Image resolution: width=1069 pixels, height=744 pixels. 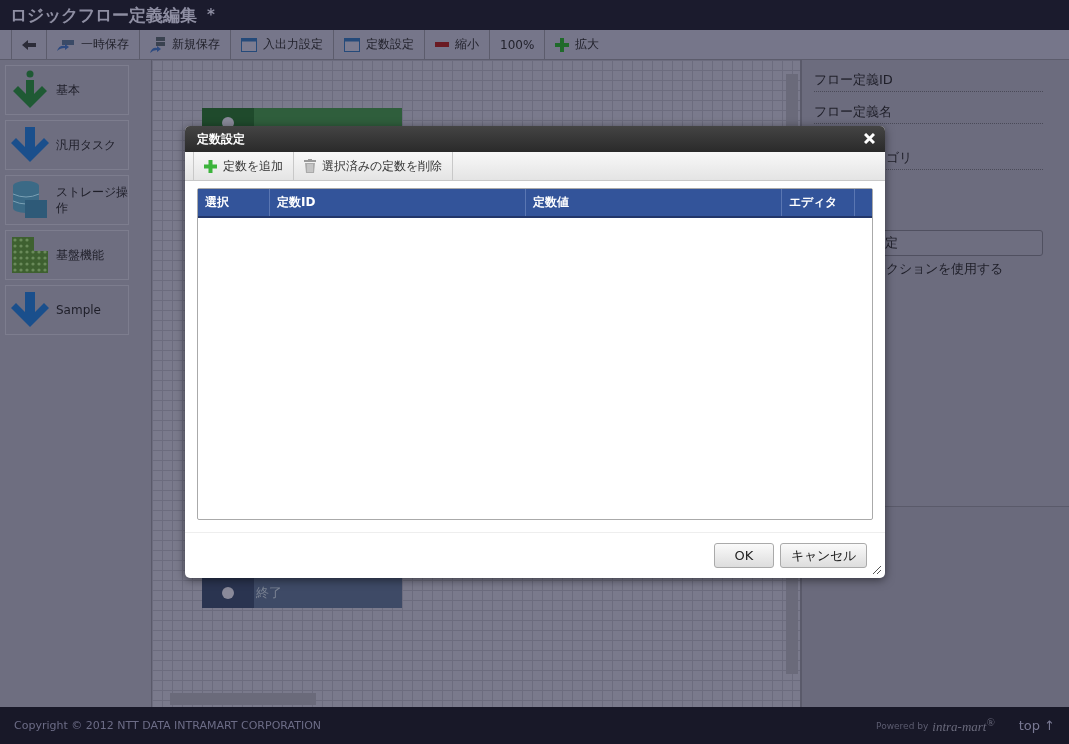 I want to click on dialog-title: 定数設定, so click(x=221, y=139).